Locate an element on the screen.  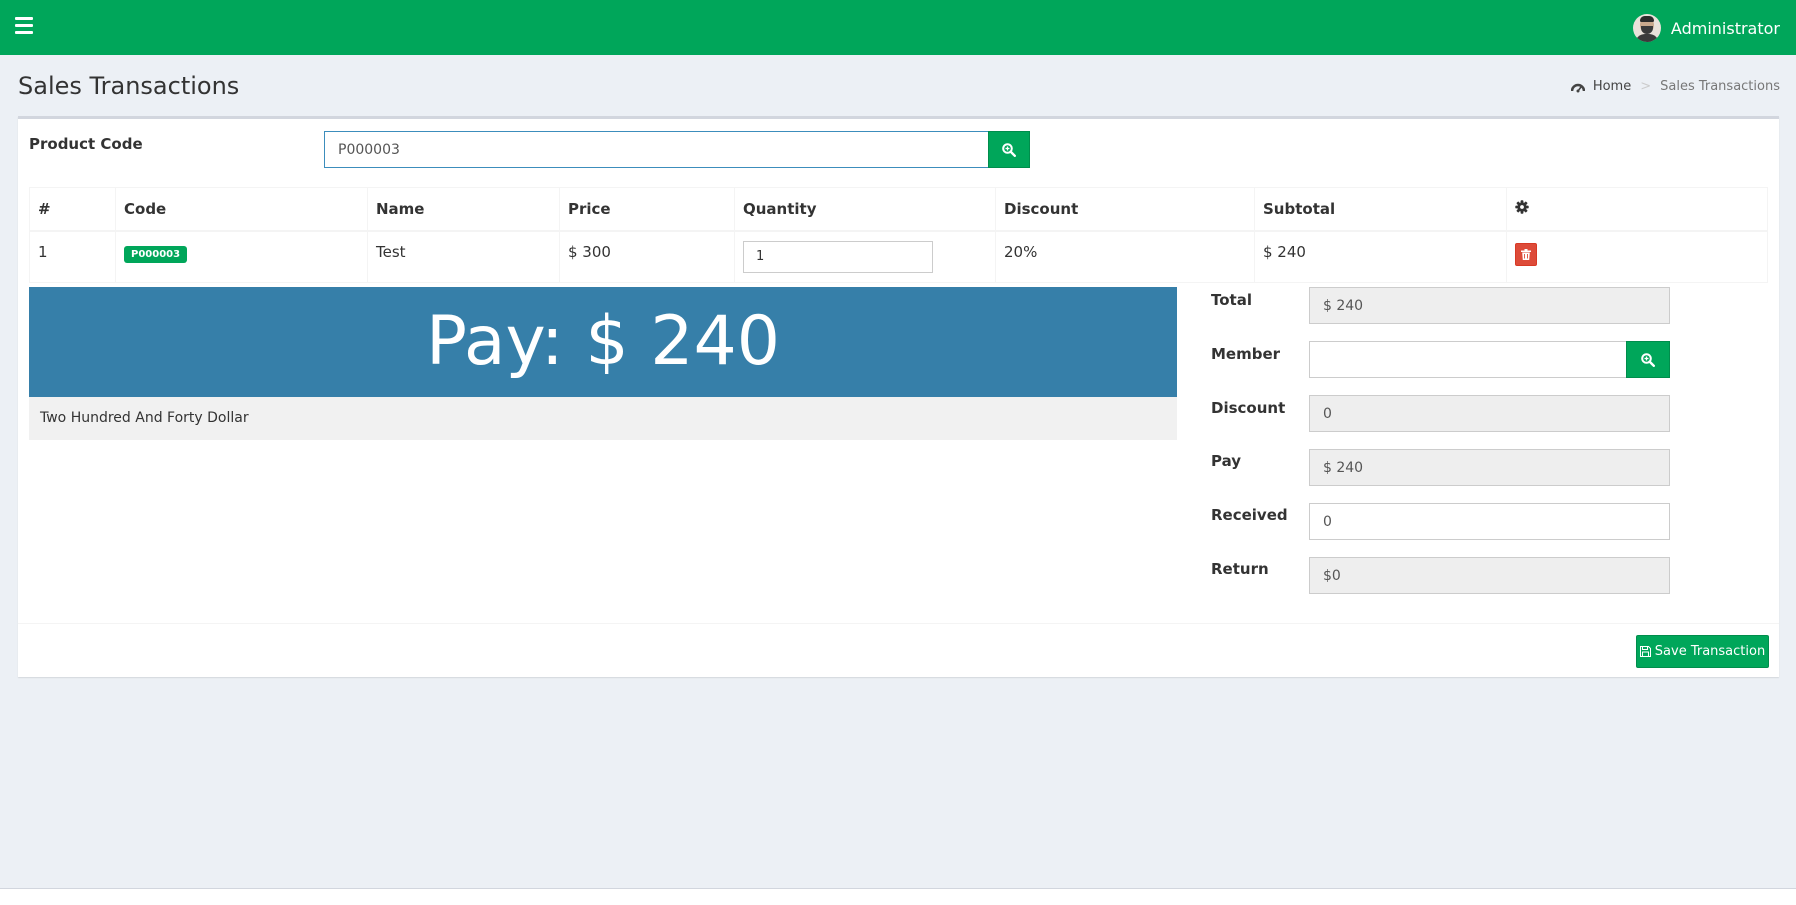
pay-in-words: Two Hundred And Forty Dollar is located at coordinates (603, 418).